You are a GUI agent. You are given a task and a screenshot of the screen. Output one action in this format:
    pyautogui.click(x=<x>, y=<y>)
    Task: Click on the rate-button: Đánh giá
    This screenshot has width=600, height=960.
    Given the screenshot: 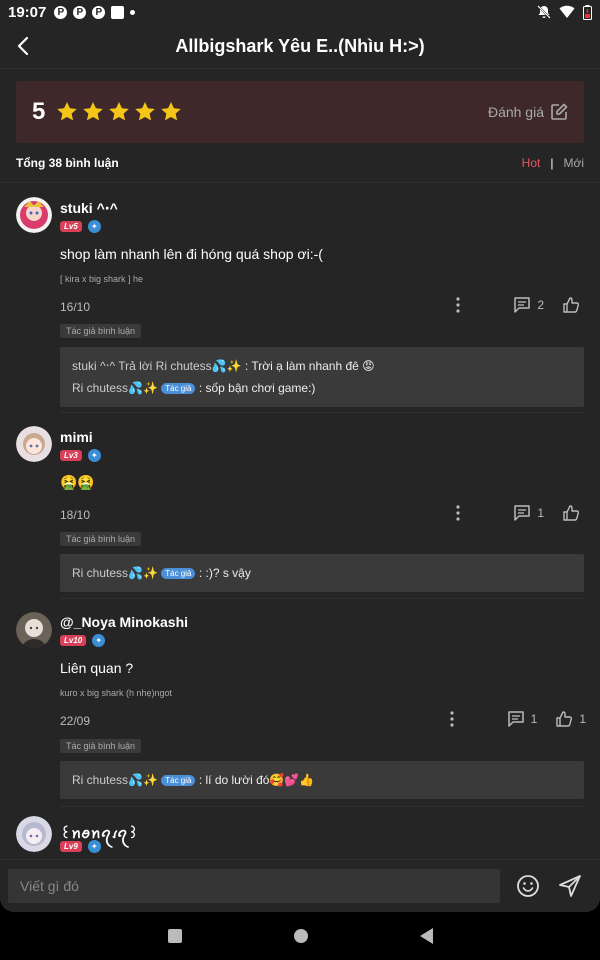 What is the action you would take?
    pyautogui.click(x=528, y=112)
    